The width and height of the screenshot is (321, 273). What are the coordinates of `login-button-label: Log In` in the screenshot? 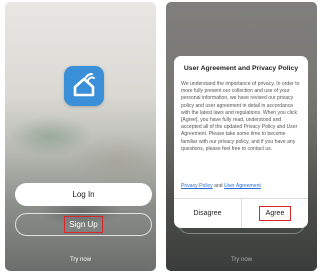 It's located at (83, 194).